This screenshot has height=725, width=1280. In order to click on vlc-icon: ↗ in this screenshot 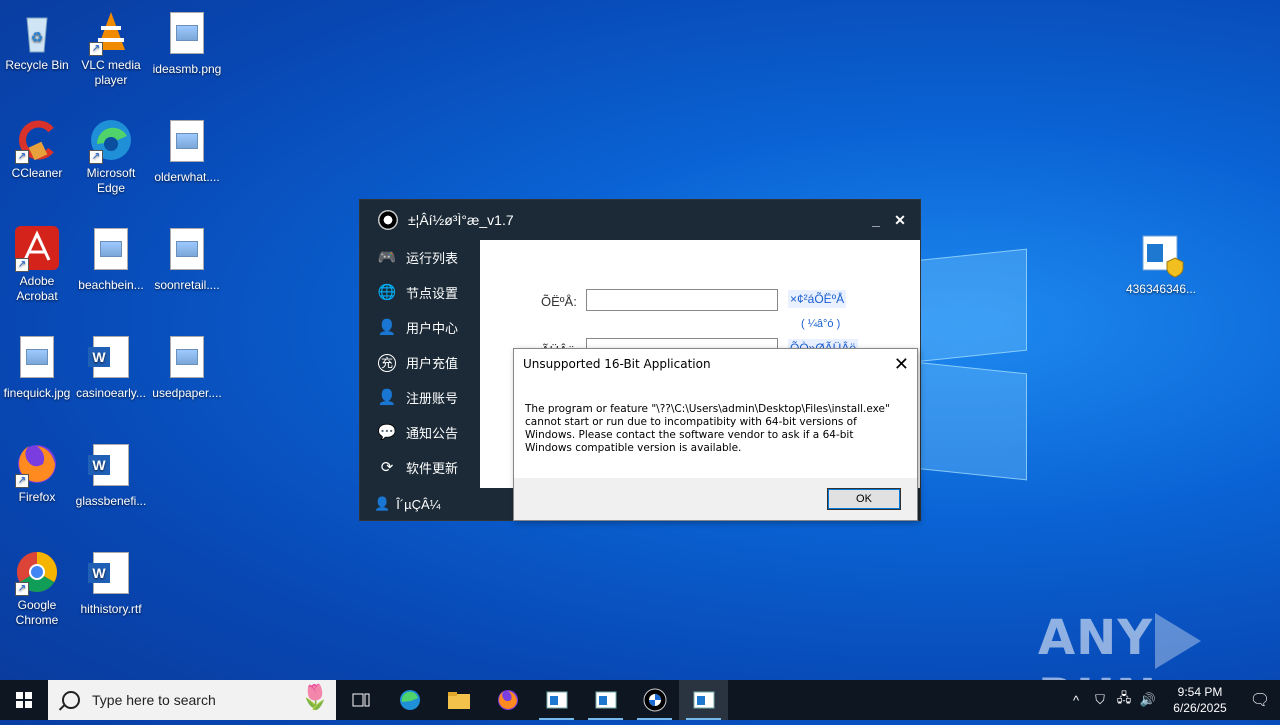, I will do `click(111, 32)`.